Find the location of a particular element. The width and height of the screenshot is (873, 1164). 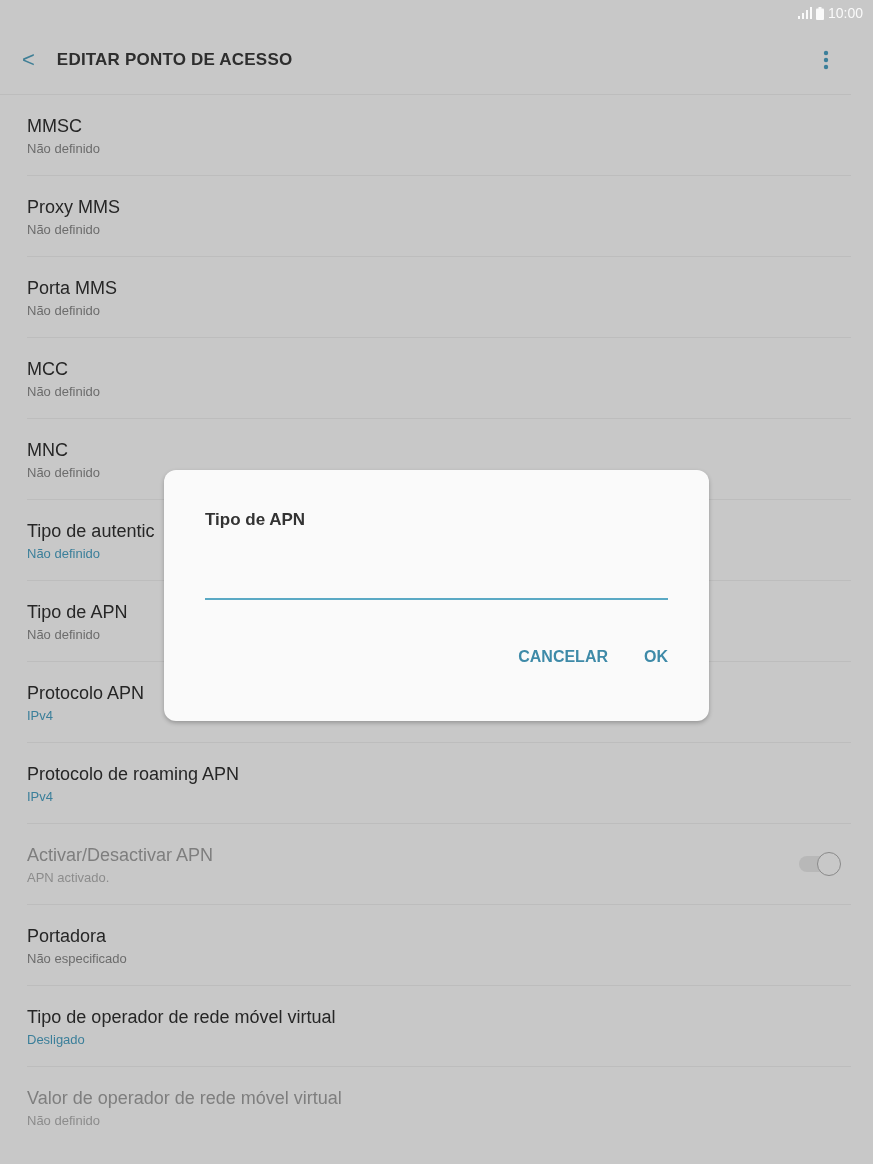

signal-icon is located at coordinates (804, 13).